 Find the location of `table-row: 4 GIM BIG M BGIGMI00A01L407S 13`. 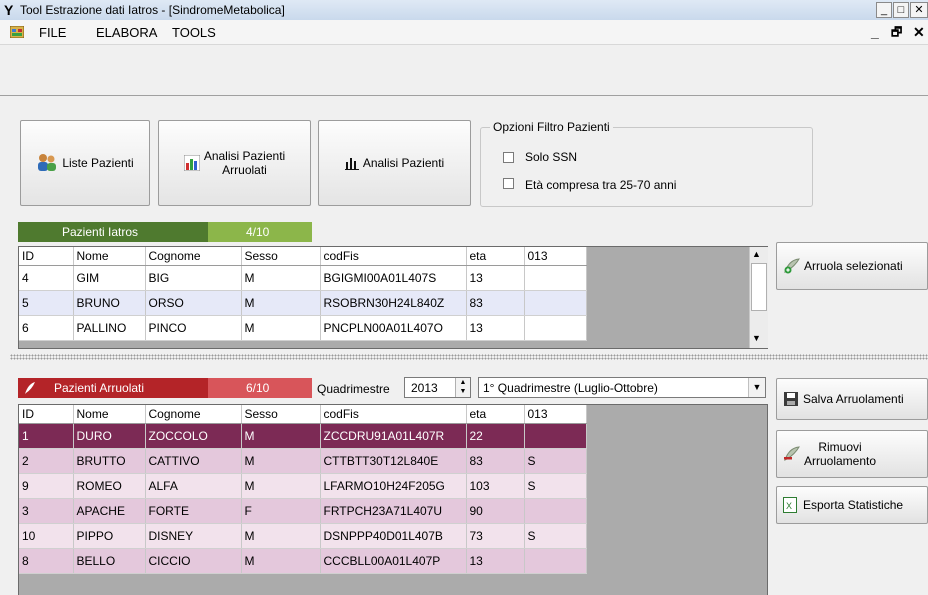

table-row: 4 GIM BIG M BGIGMI00A01L407S 13 is located at coordinates (303, 278).